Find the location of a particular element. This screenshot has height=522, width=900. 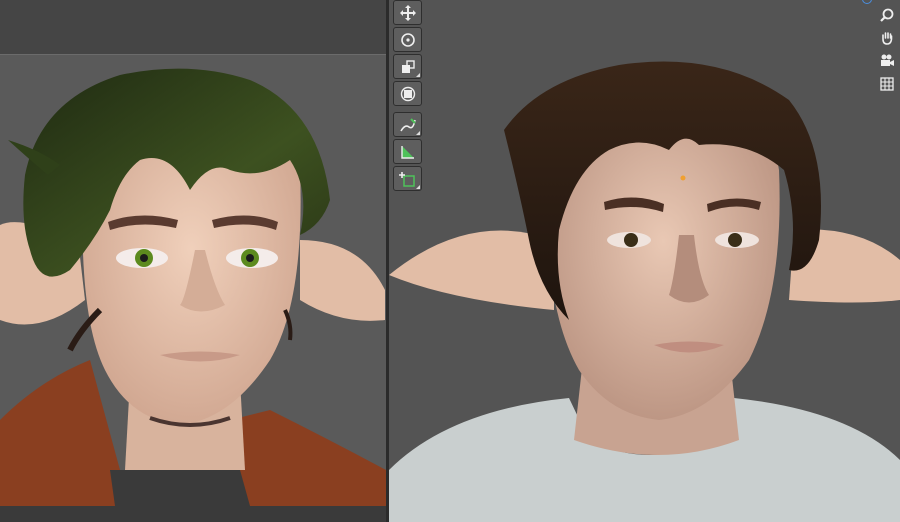

scale-tool-button is located at coordinates (407, 66).